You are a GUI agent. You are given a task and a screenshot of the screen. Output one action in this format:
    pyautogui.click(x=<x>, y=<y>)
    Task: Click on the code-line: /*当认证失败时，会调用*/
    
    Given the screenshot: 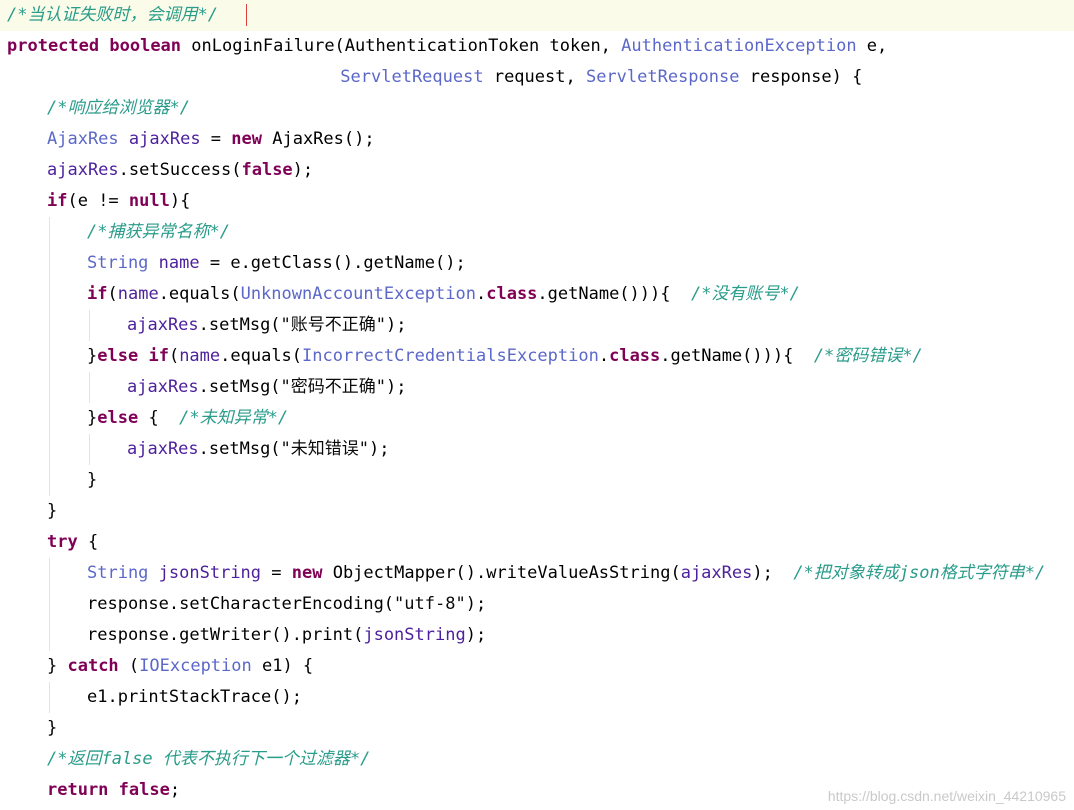 What is the action you would take?
    pyautogui.click(x=537, y=15)
    